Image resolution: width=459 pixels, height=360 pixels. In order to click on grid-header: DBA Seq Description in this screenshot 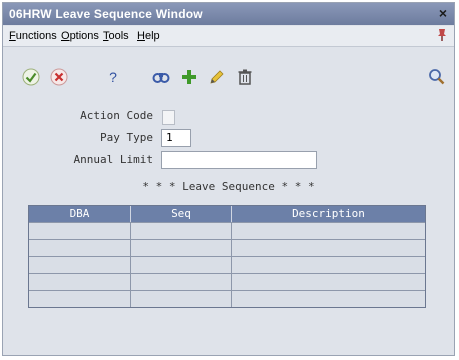, I will do `click(227, 214)`.